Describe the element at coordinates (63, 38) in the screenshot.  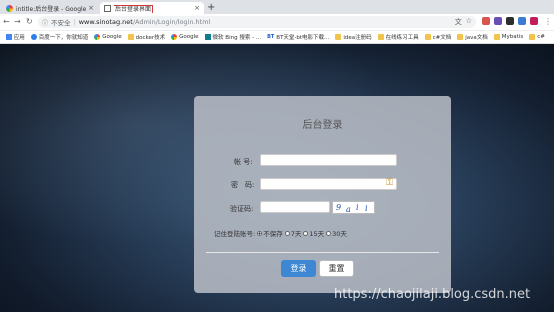
I see `bookmark-label: 百度一下，你就知道` at that location.